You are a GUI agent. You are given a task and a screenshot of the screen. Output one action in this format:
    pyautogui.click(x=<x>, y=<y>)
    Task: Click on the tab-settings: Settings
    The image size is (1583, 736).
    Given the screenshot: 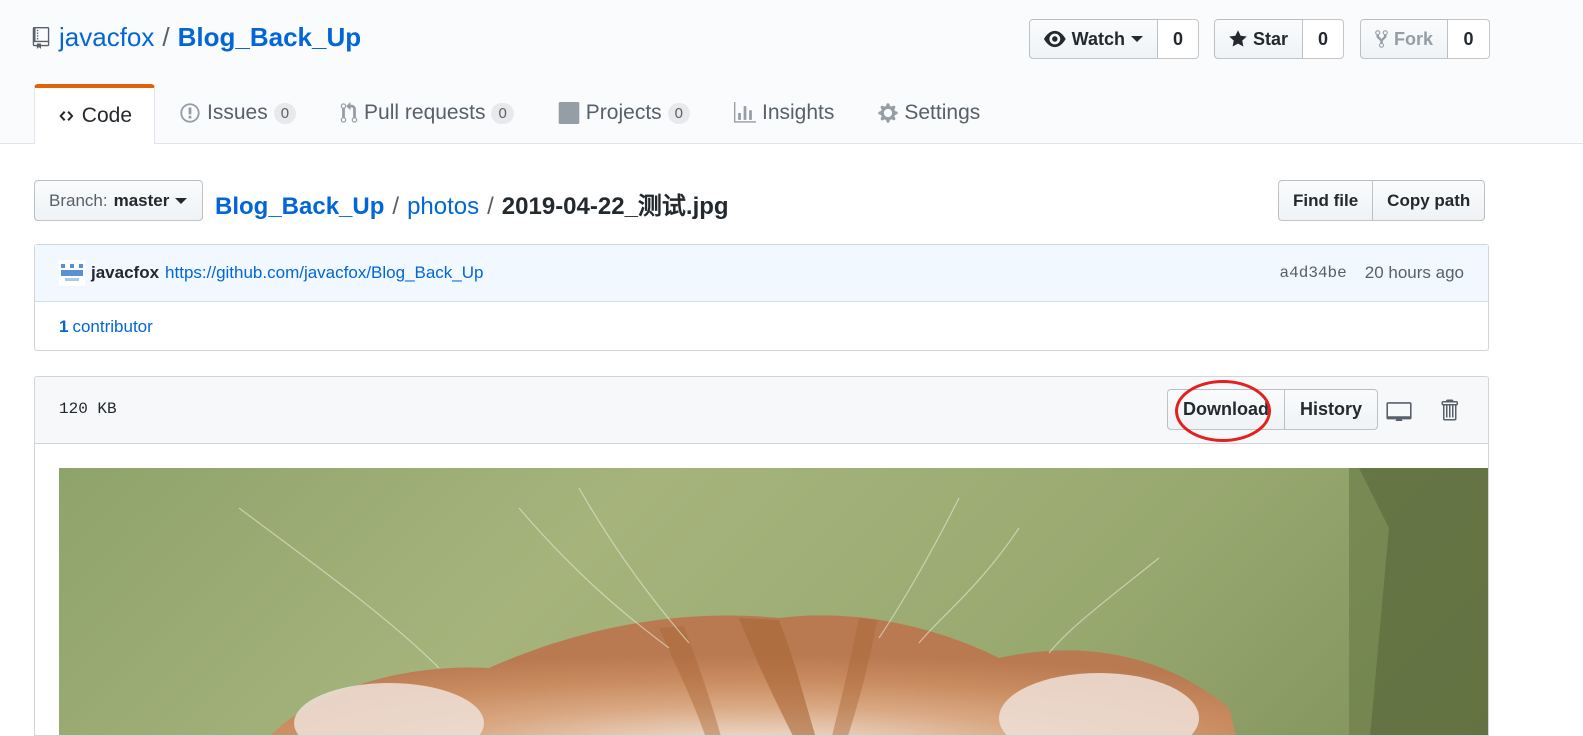 What is the action you would take?
    pyautogui.click(x=929, y=113)
    